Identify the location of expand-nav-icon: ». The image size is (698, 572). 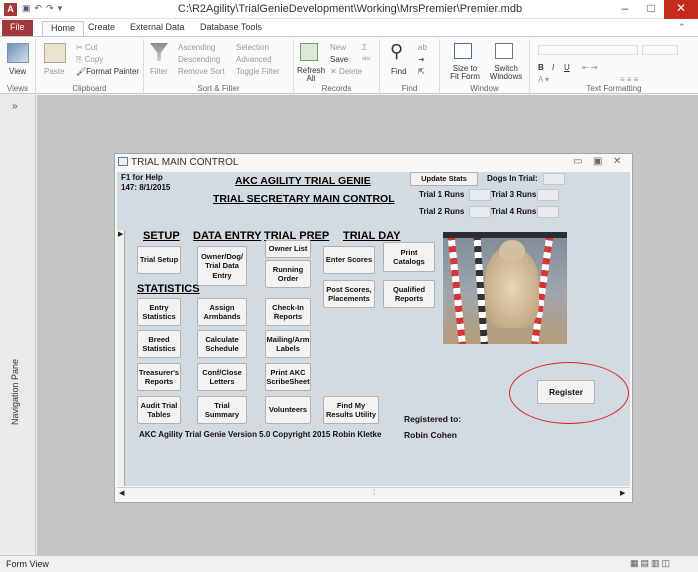
(15, 106).